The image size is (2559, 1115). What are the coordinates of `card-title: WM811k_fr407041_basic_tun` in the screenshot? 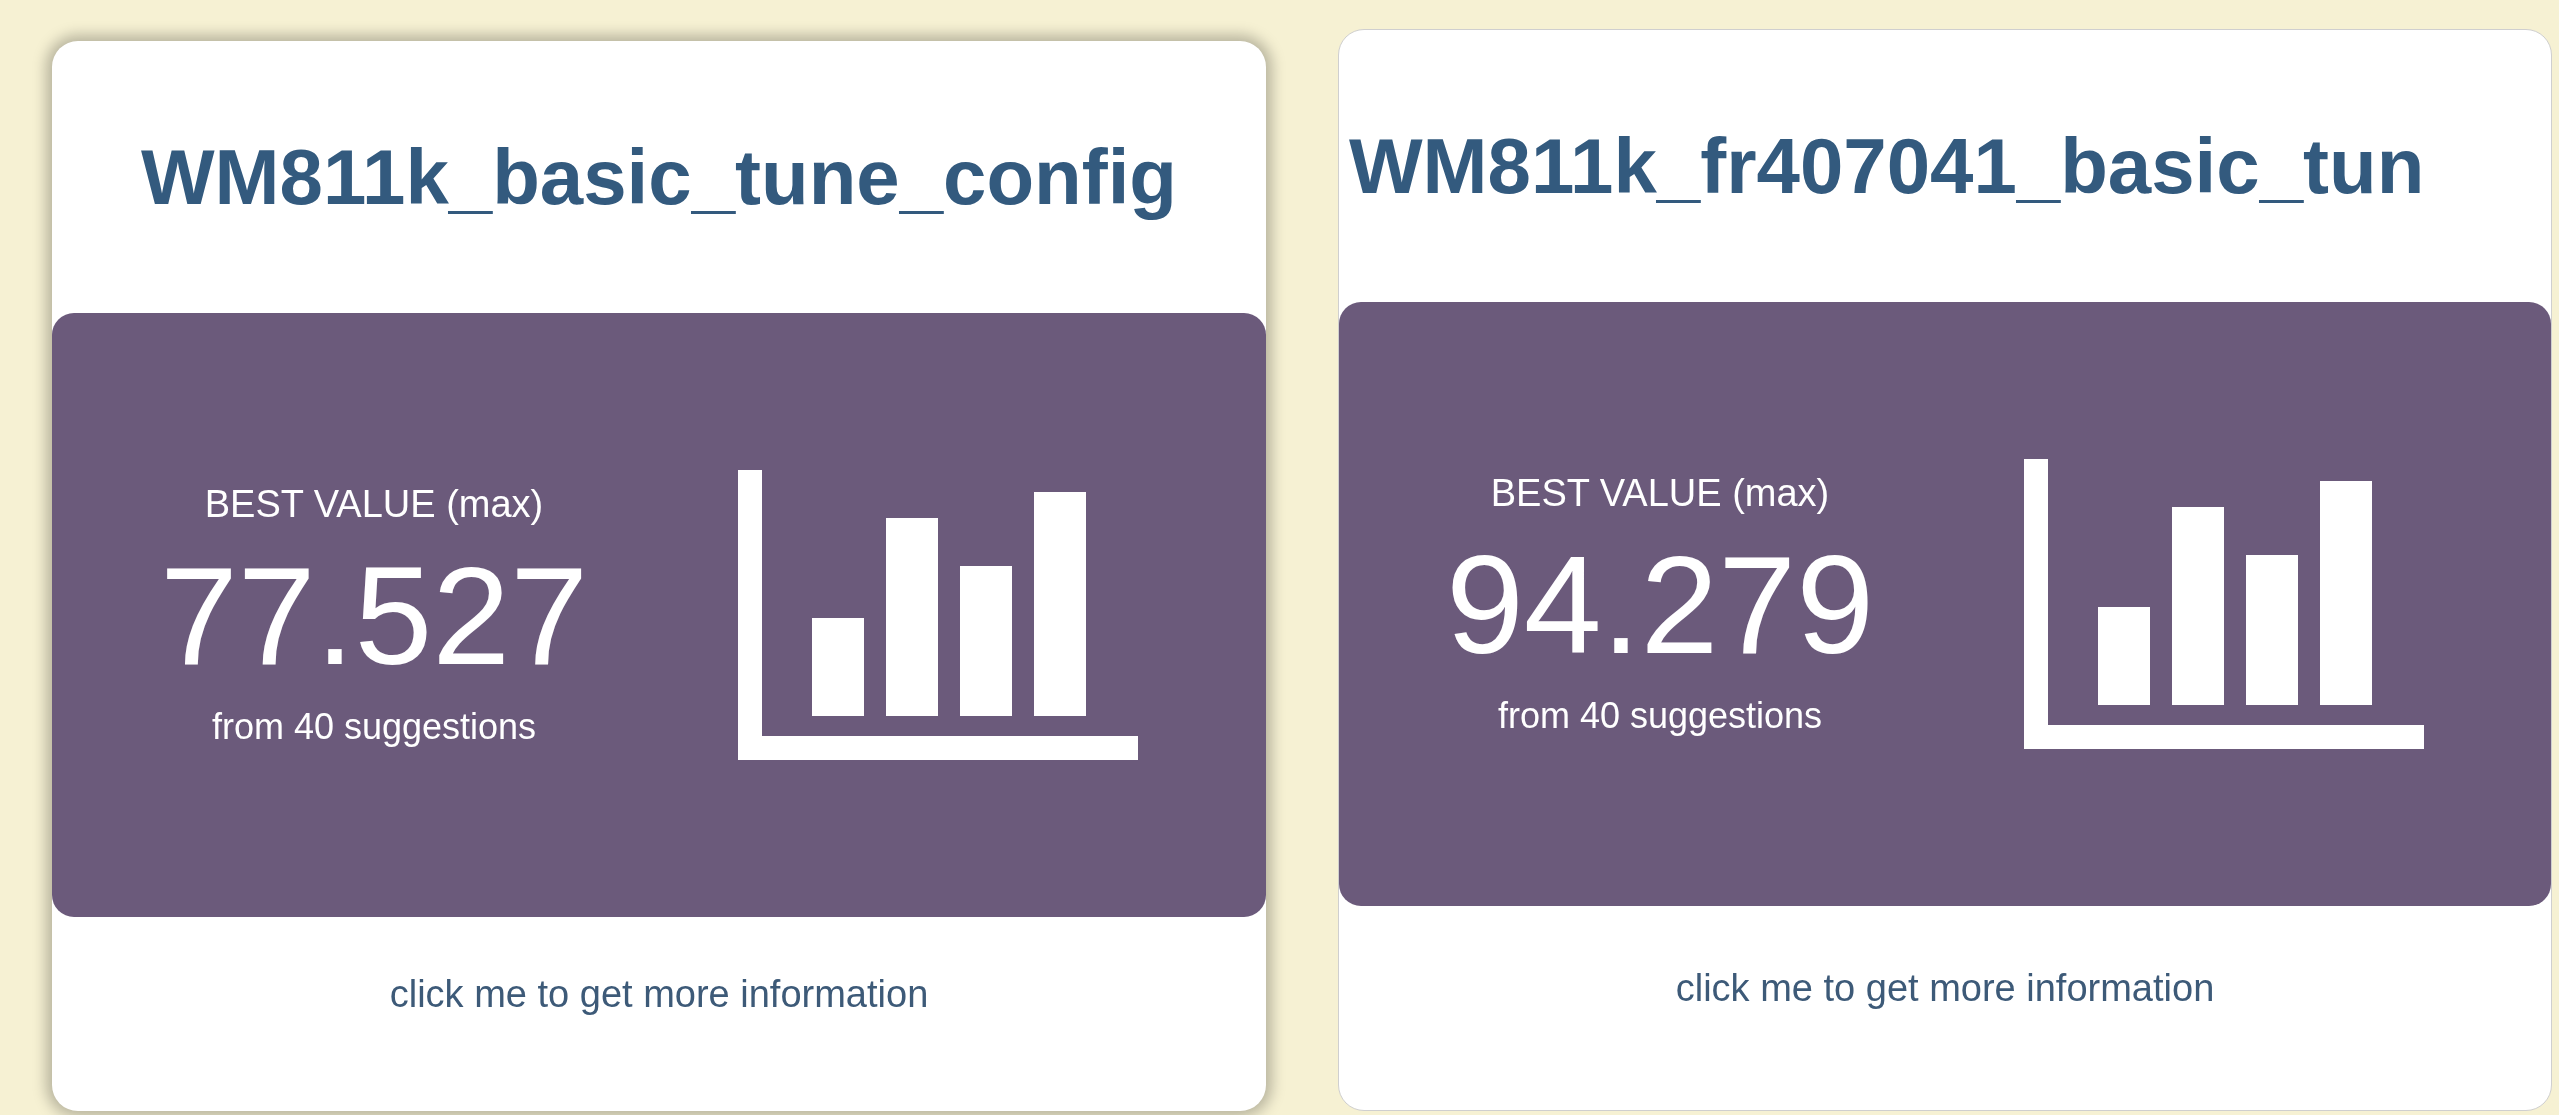 It's located at (1887, 166).